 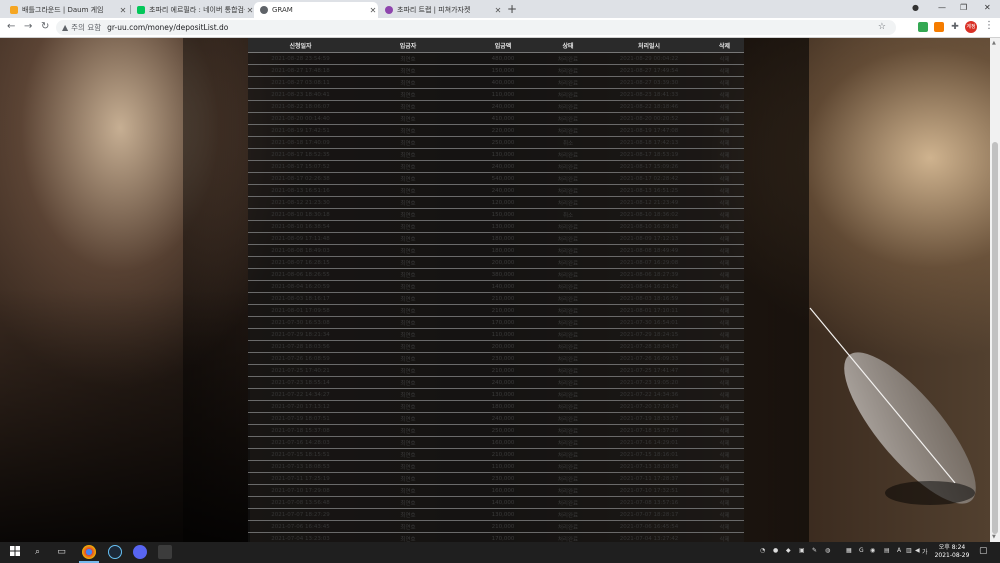 I want to click on menu-icon: ⋮, so click(x=989, y=25).